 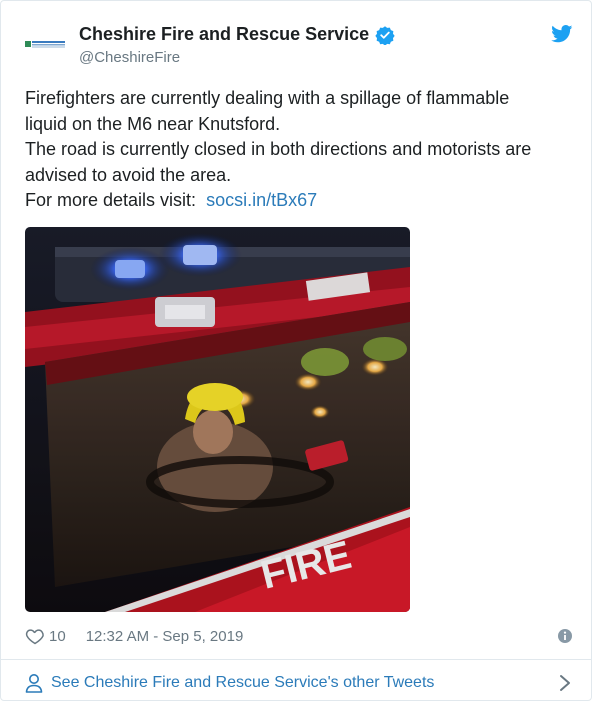 I want to click on account-handle: @CheshireFire, so click(x=129, y=57).